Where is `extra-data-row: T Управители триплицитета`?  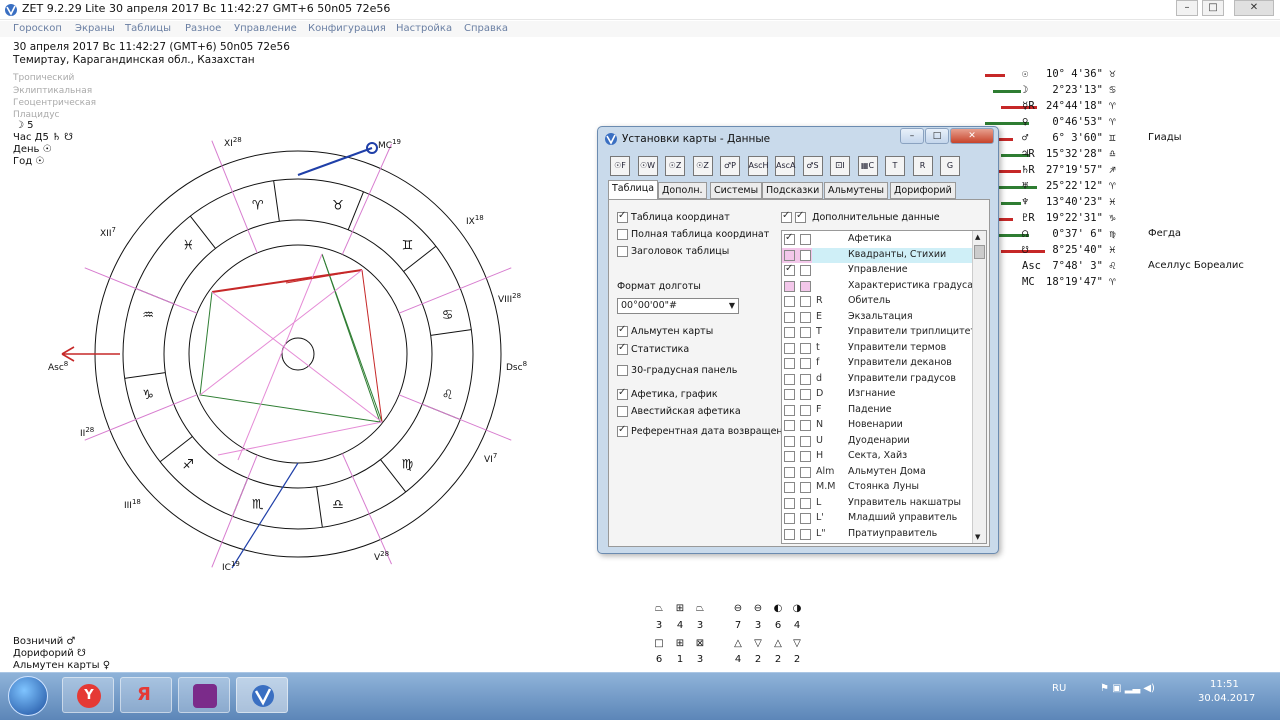
extra-data-row: T Управители триплицитета is located at coordinates (882, 333).